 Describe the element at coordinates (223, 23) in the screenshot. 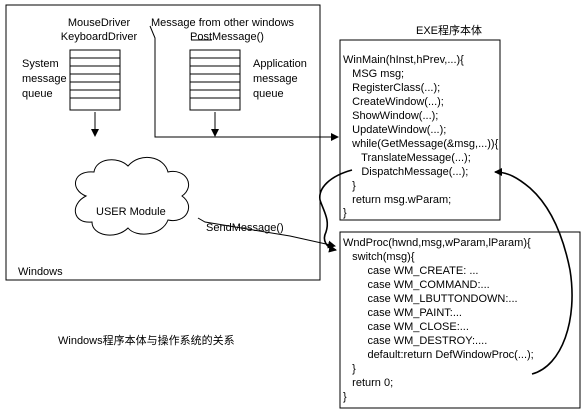

I see `other-windows-label: Message from other windows` at that location.